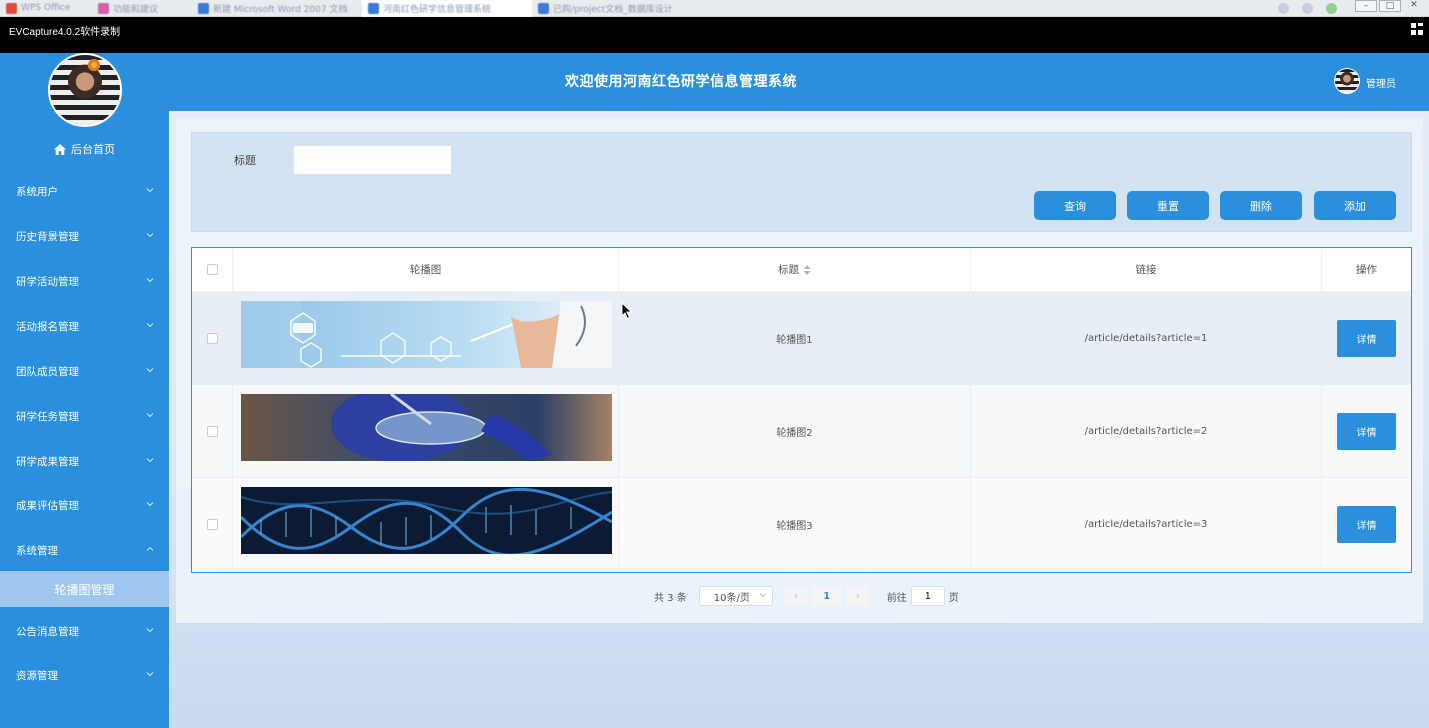 The image size is (1429, 728). I want to click on next-page-button: ›, so click(857, 596).